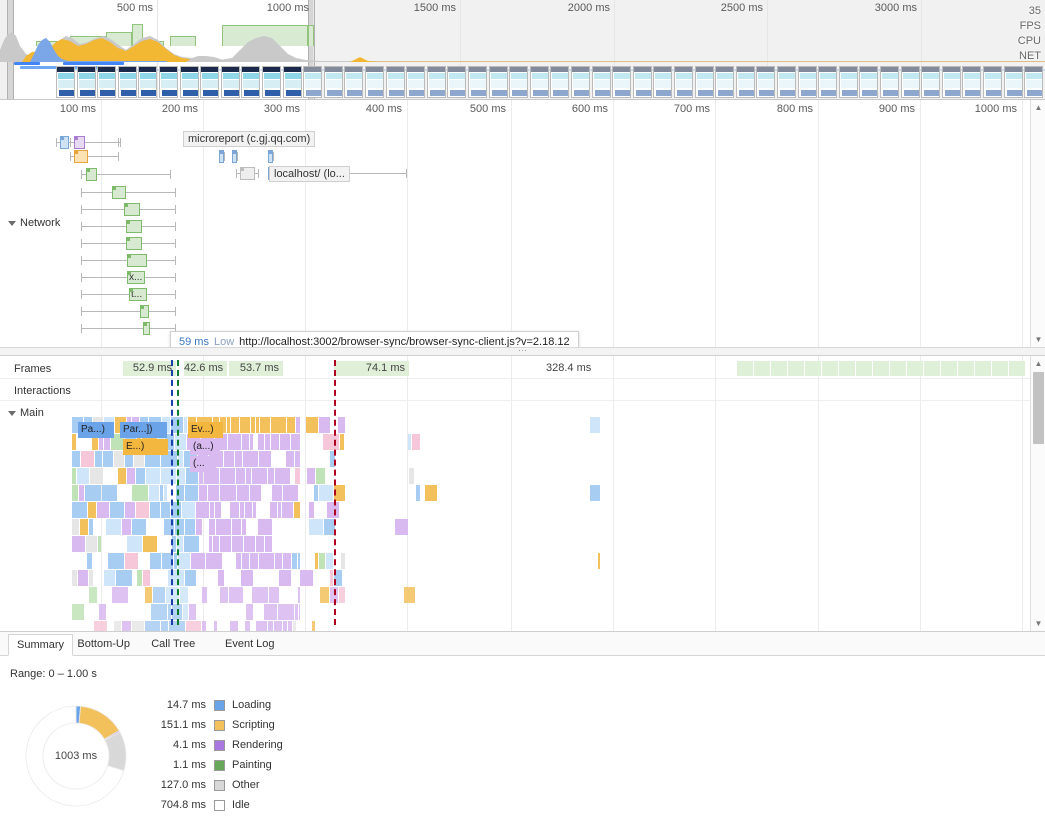  I want to click on network-request, so click(515, 243).